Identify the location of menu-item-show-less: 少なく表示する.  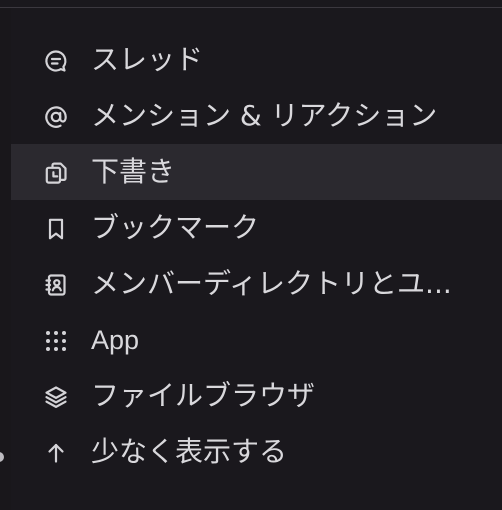
(256, 452).